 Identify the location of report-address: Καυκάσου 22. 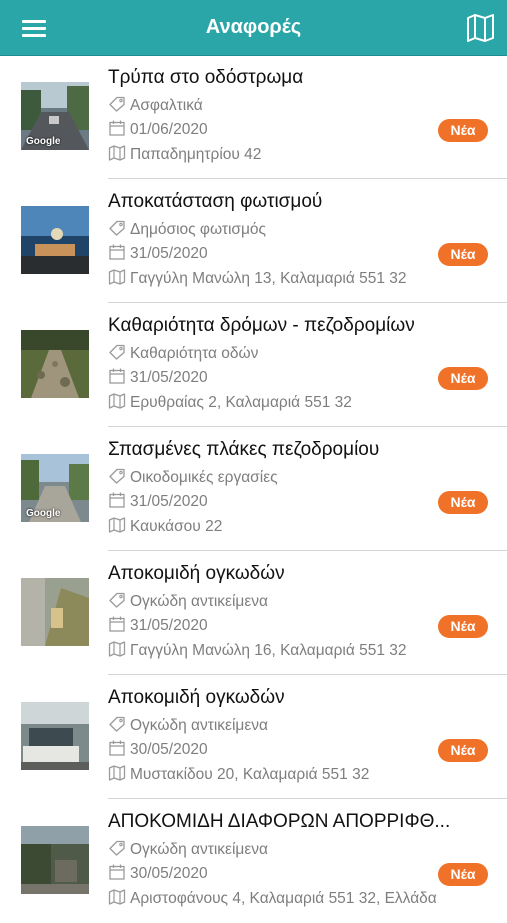
(165, 526).